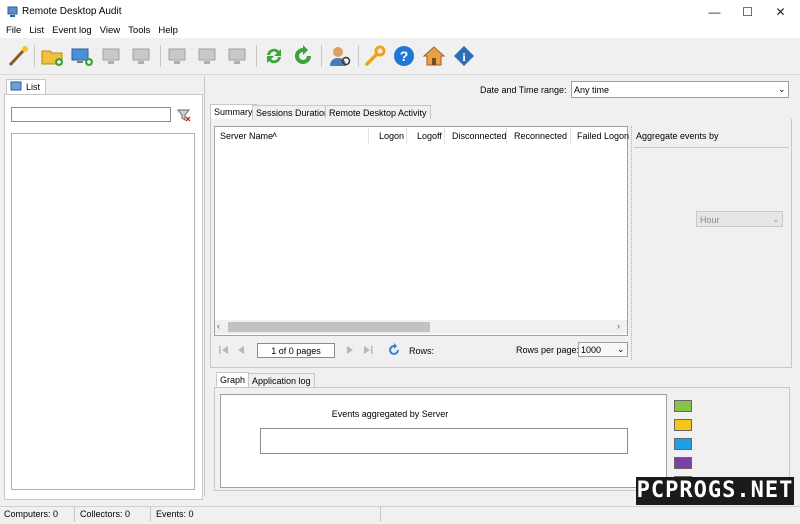 This screenshot has width=800, height=524. I want to click on add-folder-icon, so click(52, 58).